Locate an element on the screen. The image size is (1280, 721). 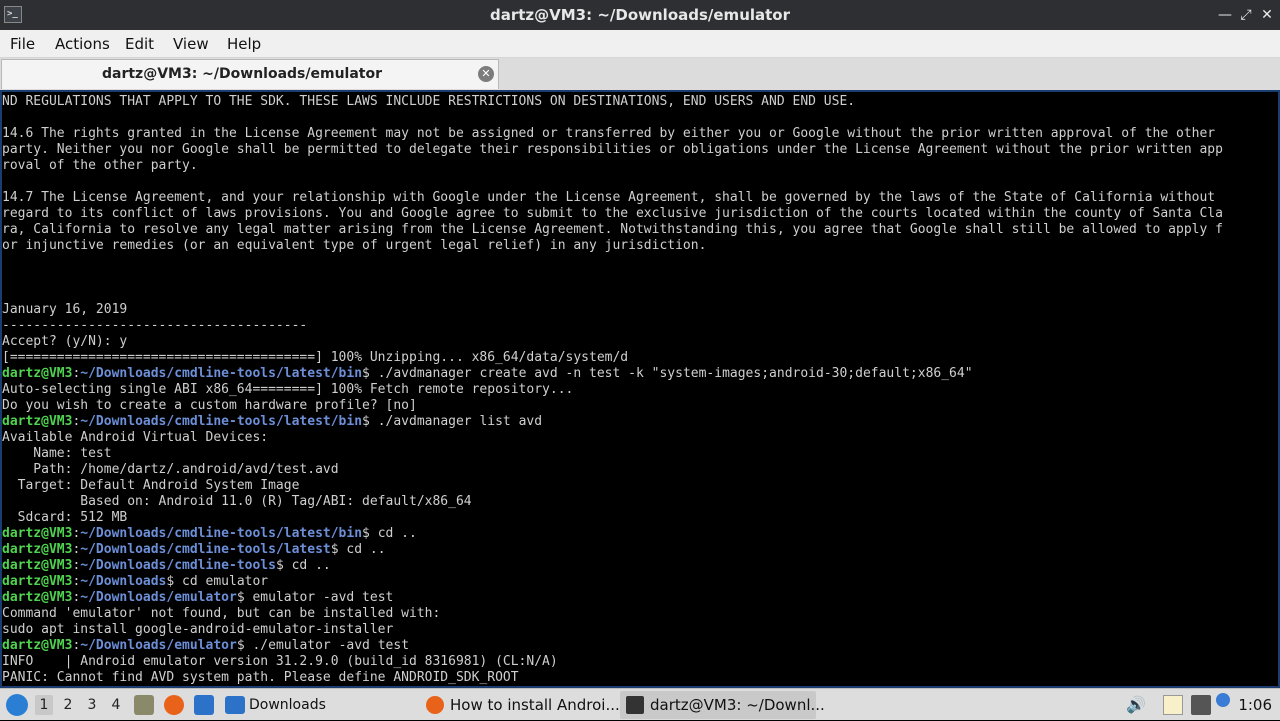
prompt-path: ~/Downloads/emulator is located at coordinates (158, 645).